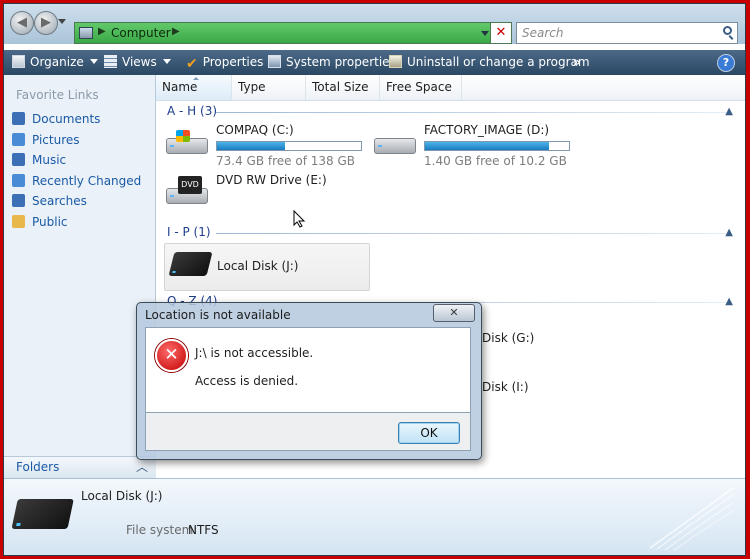 The image size is (750, 559). Describe the element at coordinates (59, 201) in the screenshot. I see `sidebar-item-label: Searches` at that location.